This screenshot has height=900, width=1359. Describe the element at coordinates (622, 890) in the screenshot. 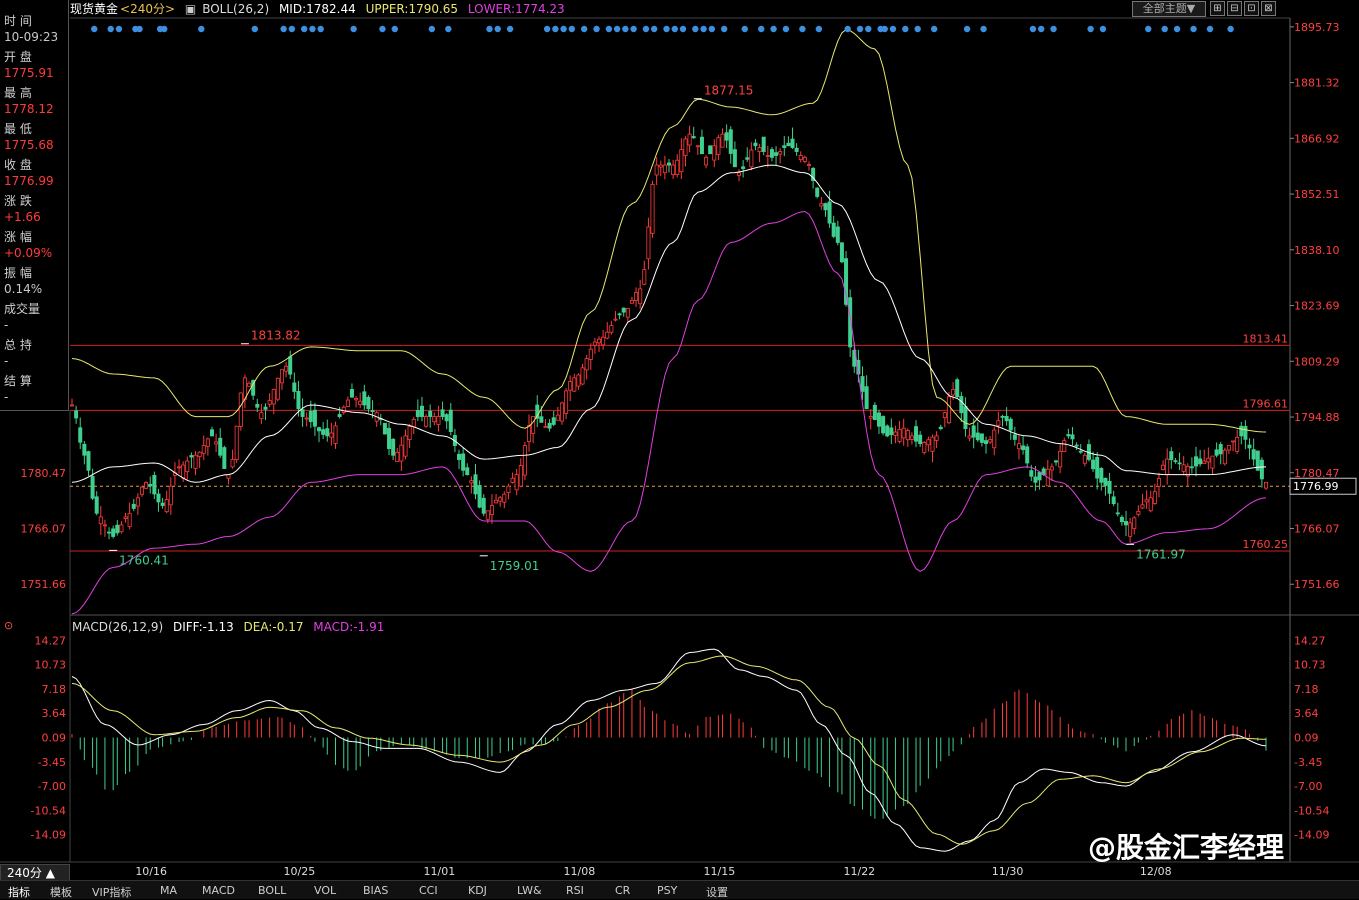

I see `tab-12: CR` at that location.